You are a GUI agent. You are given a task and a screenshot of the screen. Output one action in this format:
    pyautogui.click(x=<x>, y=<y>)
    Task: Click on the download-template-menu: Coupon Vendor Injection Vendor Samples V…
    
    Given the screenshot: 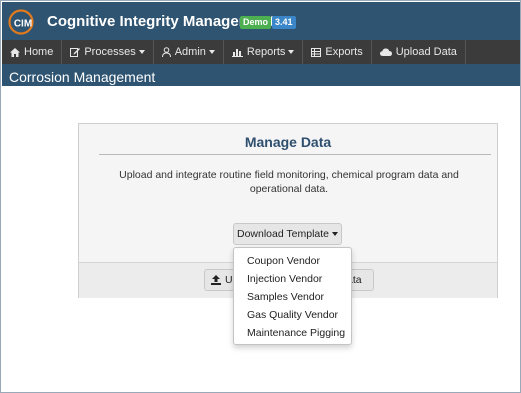 What is the action you would take?
    pyautogui.click(x=292, y=296)
    